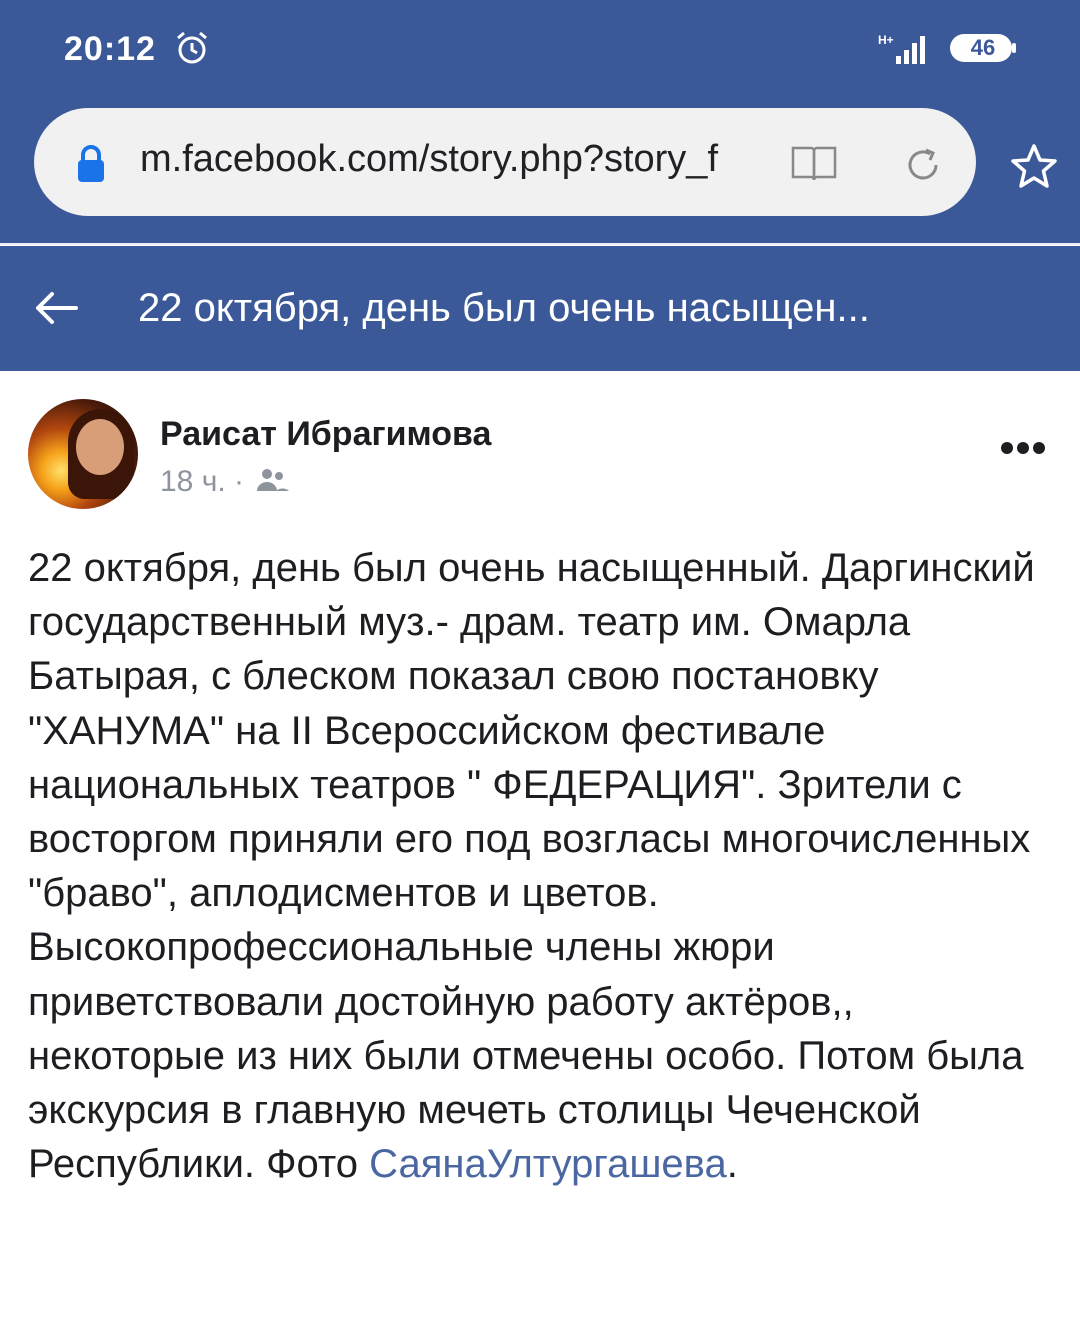  Describe the element at coordinates (814, 164) in the screenshot. I see `reader-mode-icon` at that location.